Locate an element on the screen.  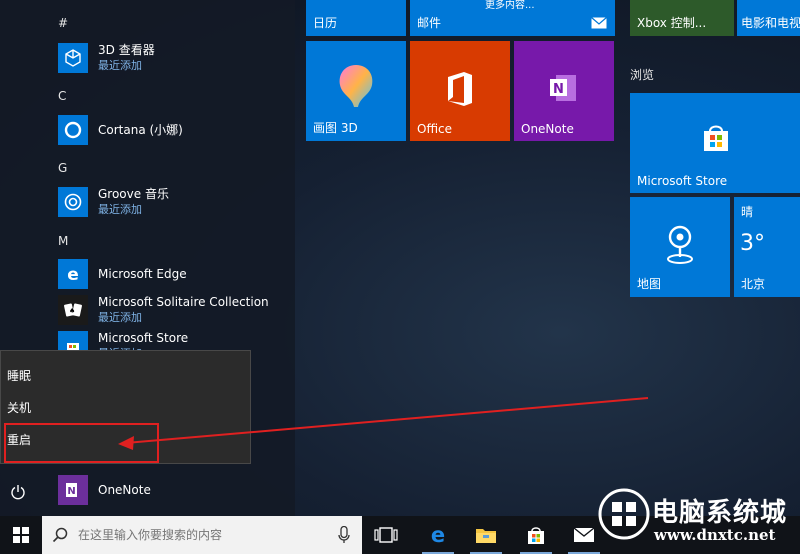
taskbar-file-explorer is located at coordinates (486, 535).